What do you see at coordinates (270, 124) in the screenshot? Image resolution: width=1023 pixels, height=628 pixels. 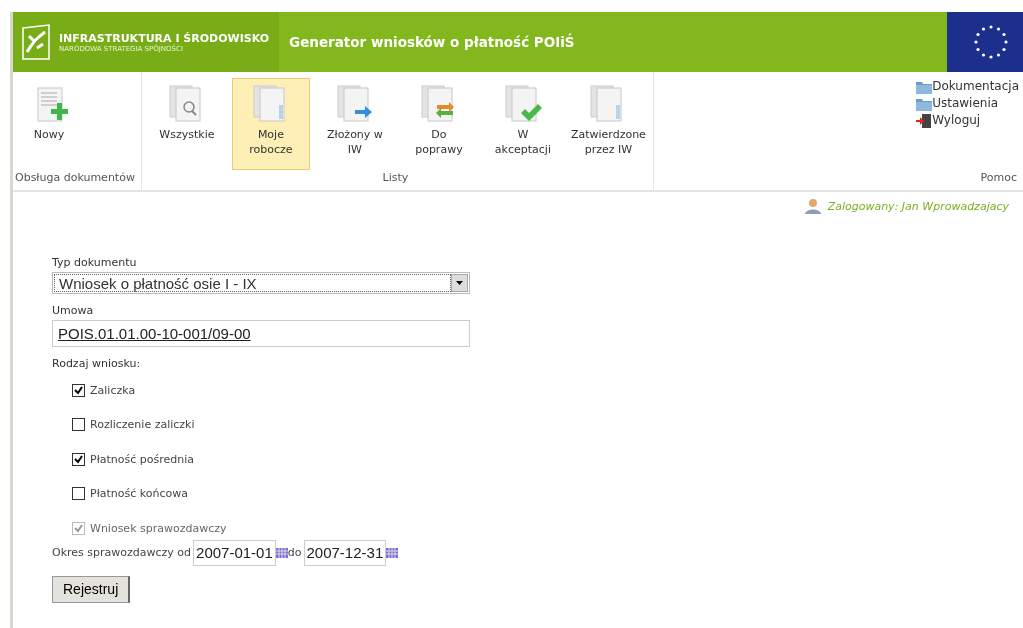 I see `toolbar-button: Moje robocze` at bounding box center [270, 124].